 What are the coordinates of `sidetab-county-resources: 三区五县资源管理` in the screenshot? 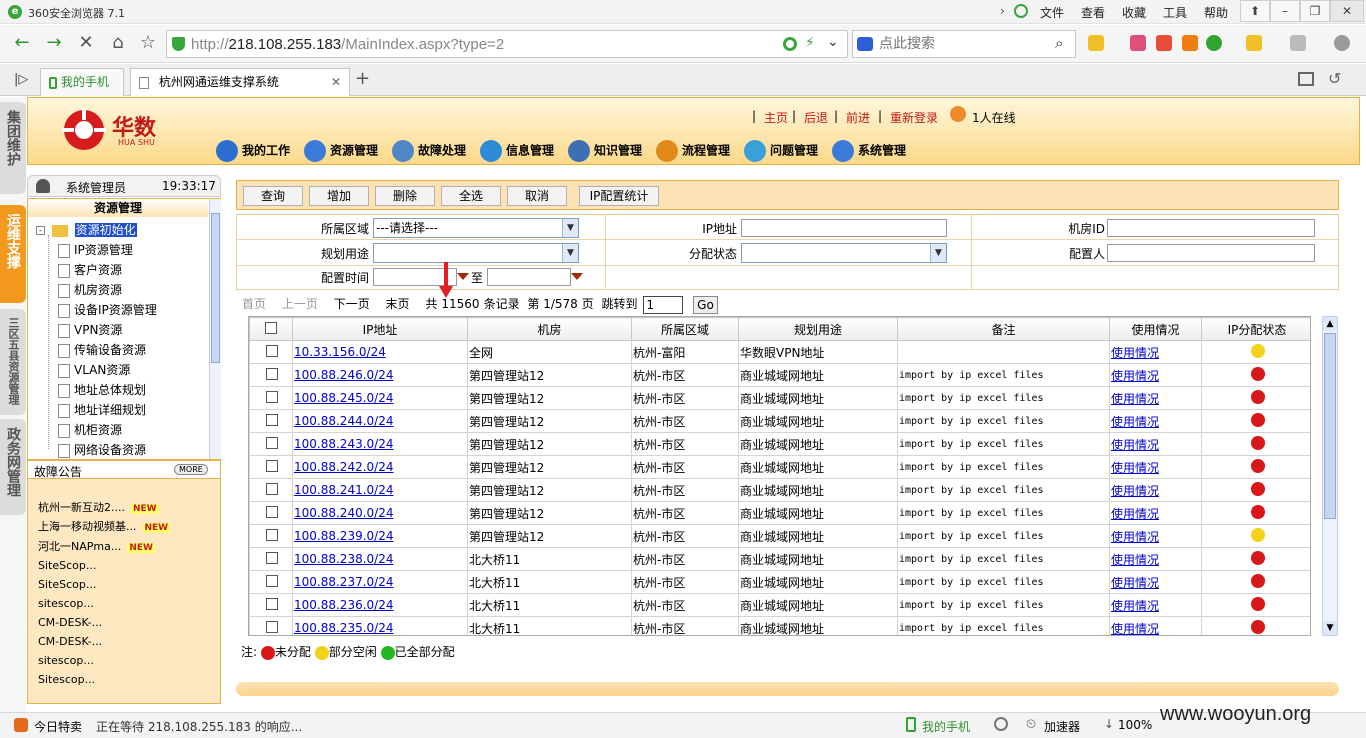 It's located at (13, 362).